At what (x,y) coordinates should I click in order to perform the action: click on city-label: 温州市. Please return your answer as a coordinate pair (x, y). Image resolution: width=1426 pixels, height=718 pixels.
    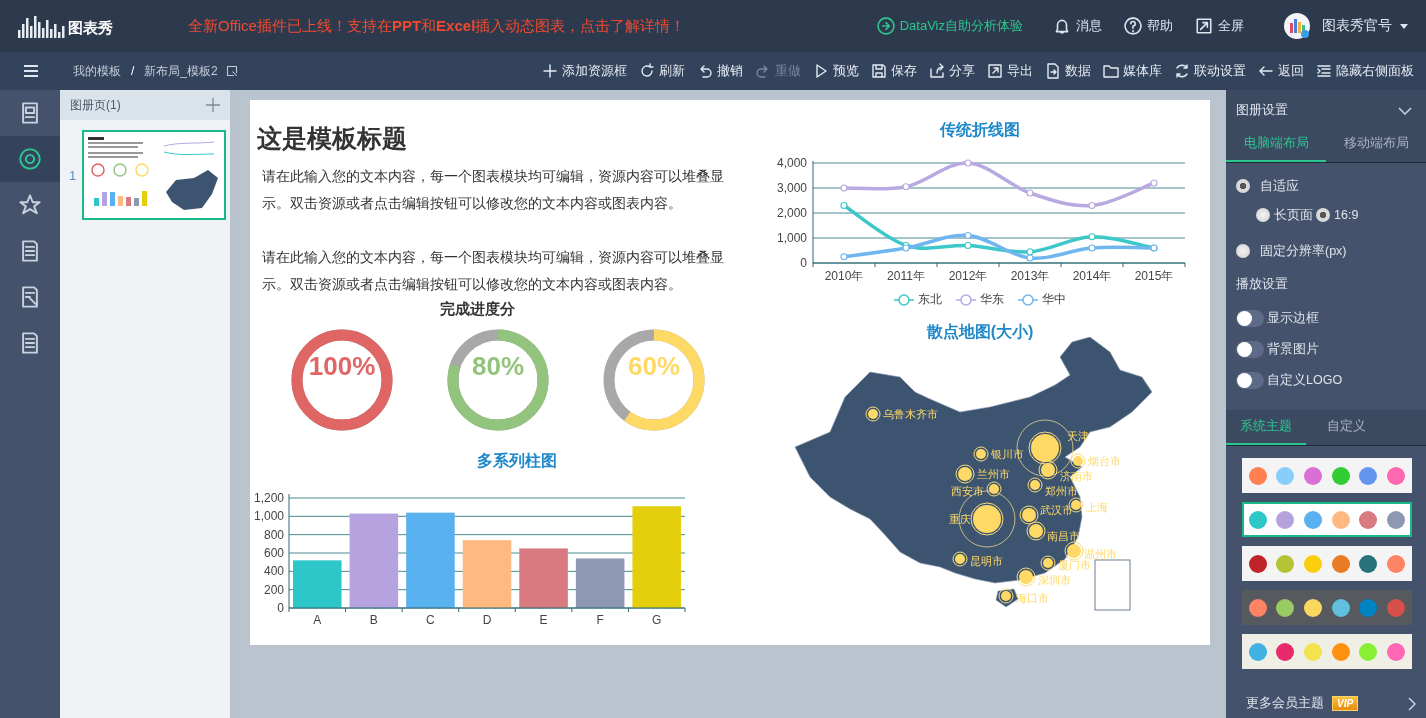
    Looking at the image, I should click on (1100, 554).